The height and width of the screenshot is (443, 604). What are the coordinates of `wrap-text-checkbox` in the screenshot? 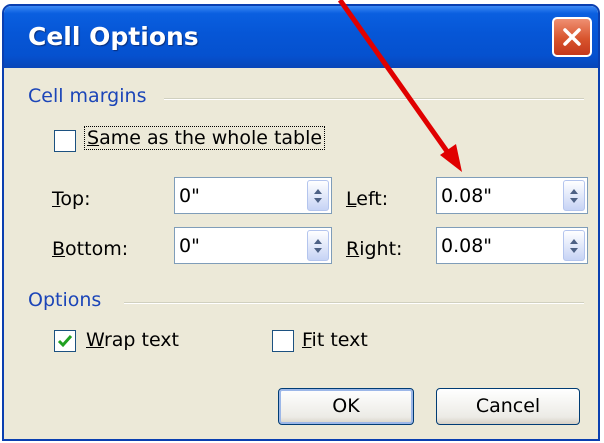 It's located at (65, 341).